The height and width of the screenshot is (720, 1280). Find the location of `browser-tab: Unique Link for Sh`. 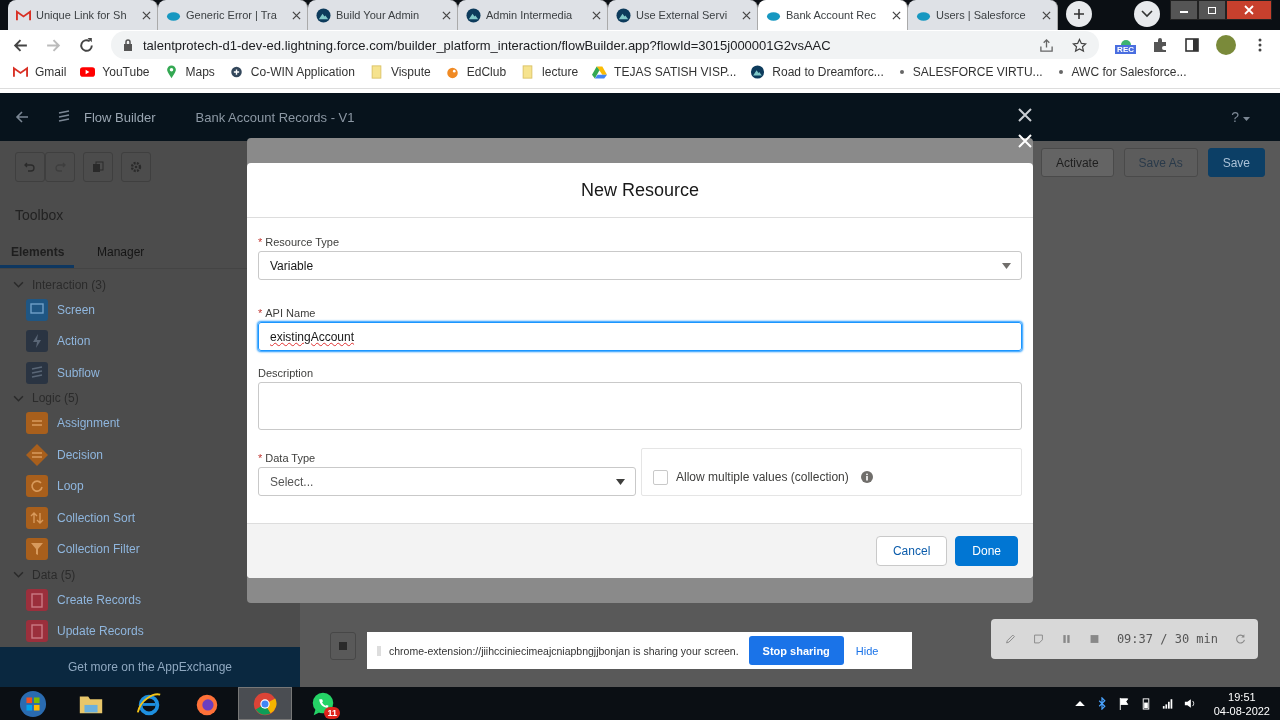

browser-tab: Unique Link for Sh is located at coordinates (83, 15).